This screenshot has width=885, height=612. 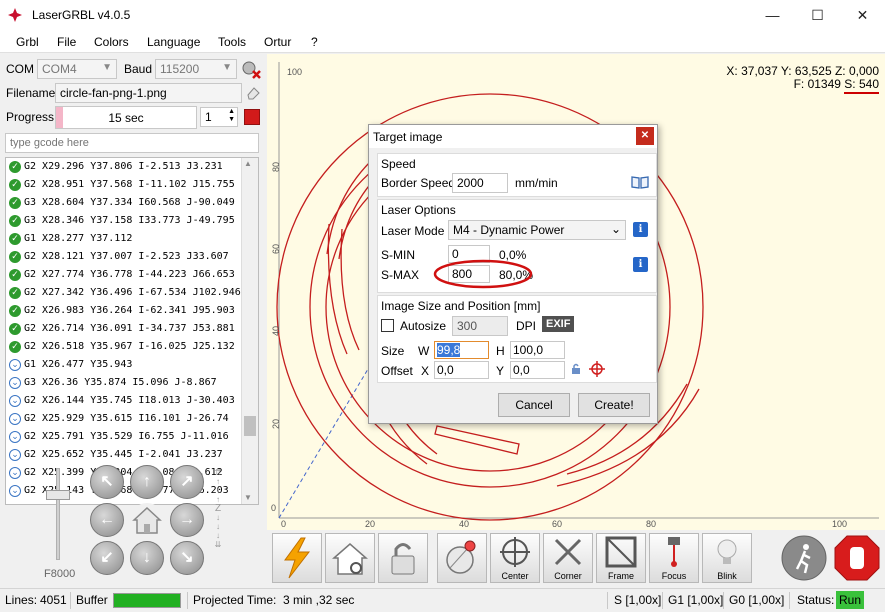 I want to click on gcode-line: ✓ G2 X29.296 Y37.806 I-2.513 J3.231, so click(x=124, y=167).